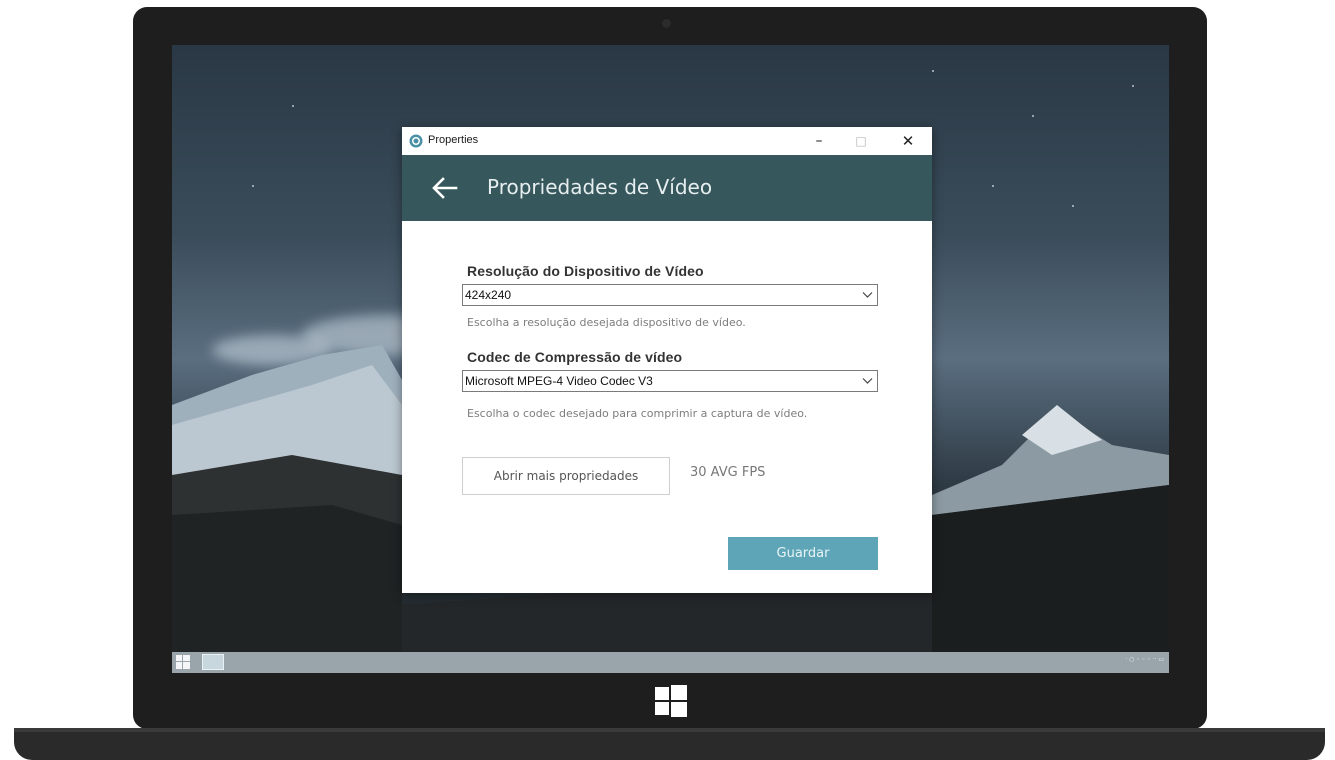 The image size is (1335, 760). I want to click on windows-logo-icon, so click(671, 701).